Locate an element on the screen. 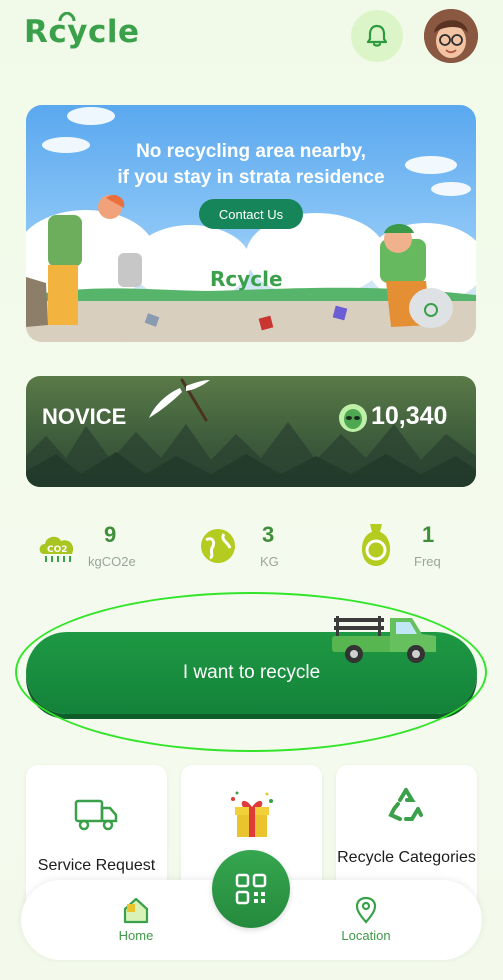 This screenshot has height=980, width=503. globe-icon is located at coordinates (218, 546).